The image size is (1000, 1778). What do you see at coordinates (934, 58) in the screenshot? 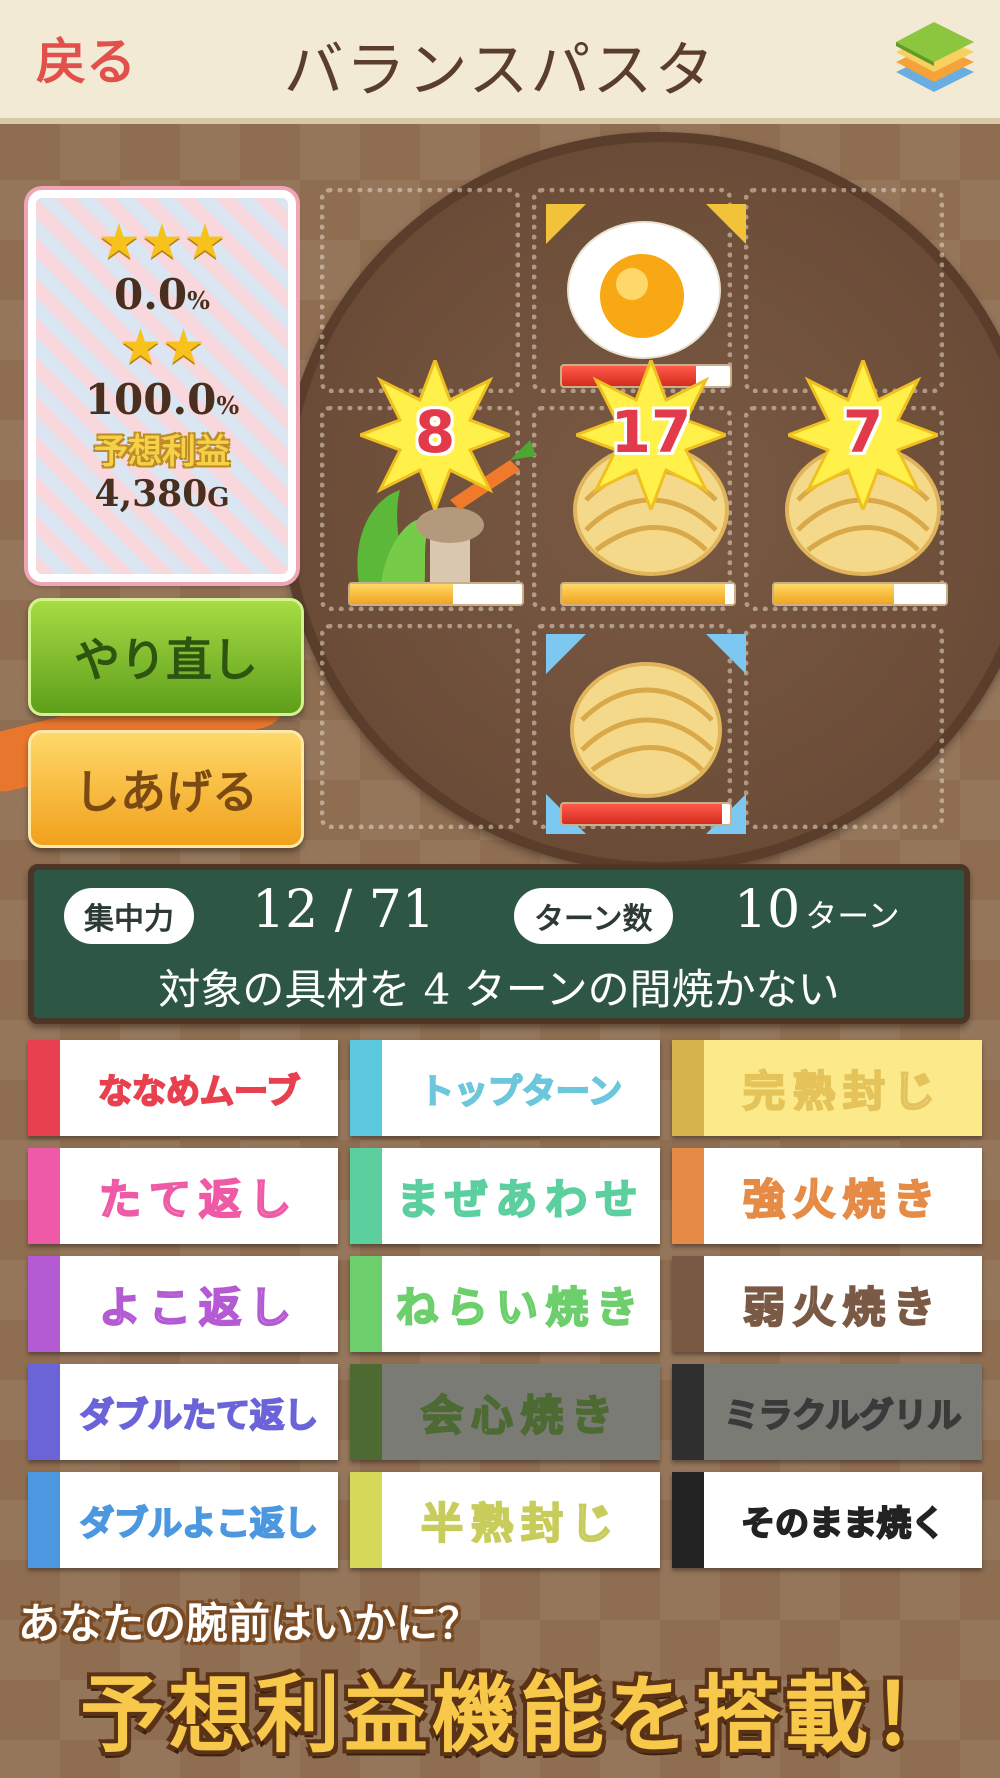
I see `layered-book-icon` at bounding box center [934, 58].